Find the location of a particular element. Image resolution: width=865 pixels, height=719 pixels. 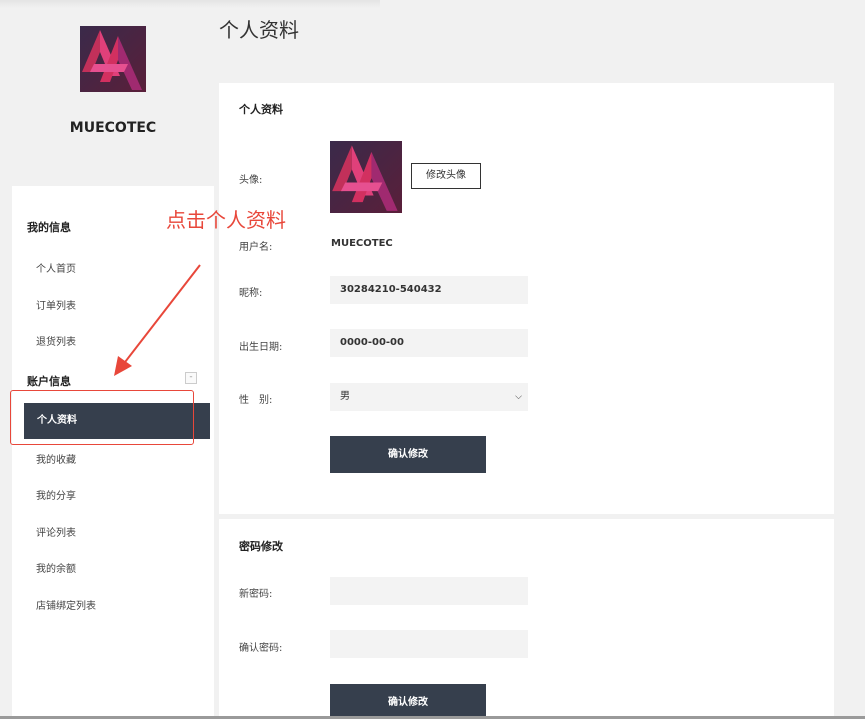

confirm-password-label: 确认密码: is located at coordinates (261, 648).